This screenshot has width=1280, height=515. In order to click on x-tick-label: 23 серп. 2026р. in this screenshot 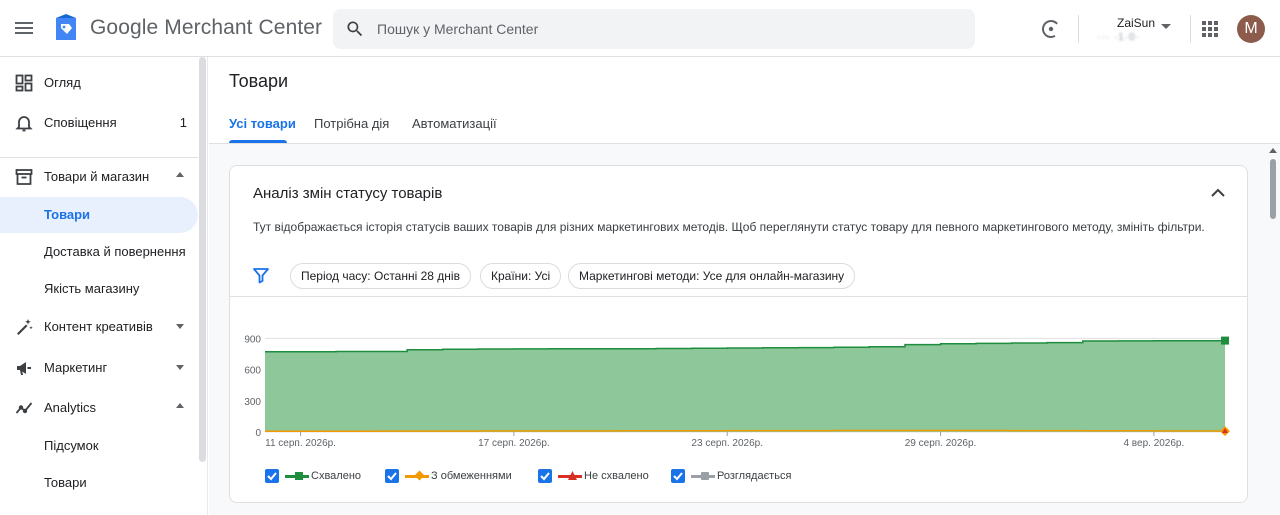, I will do `click(727, 443)`.